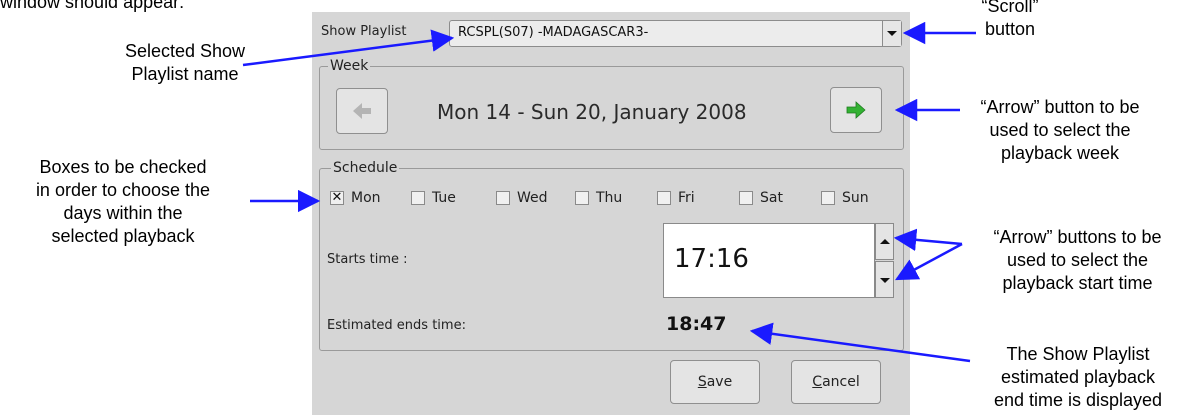 This screenshot has height=415, width=1203. I want to click on checkbox: ✕, so click(337, 198).